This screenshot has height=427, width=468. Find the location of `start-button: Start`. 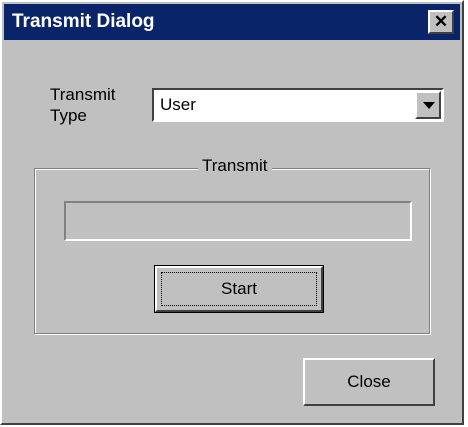

start-button: Start is located at coordinates (239, 289).